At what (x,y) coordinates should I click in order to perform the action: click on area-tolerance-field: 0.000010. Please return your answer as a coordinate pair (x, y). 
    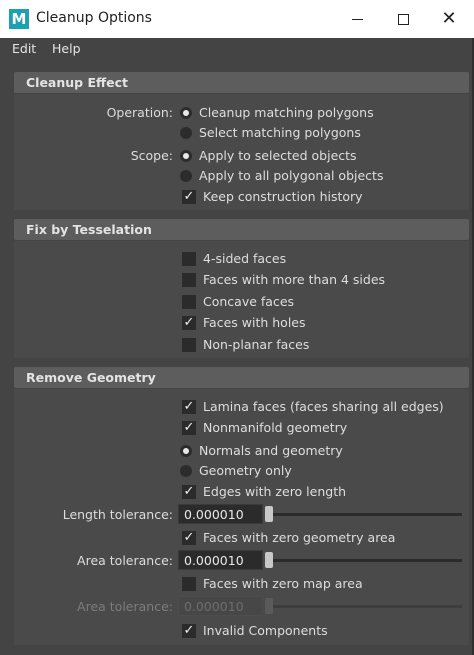
    Looking at the image, I should click on (220, 560).